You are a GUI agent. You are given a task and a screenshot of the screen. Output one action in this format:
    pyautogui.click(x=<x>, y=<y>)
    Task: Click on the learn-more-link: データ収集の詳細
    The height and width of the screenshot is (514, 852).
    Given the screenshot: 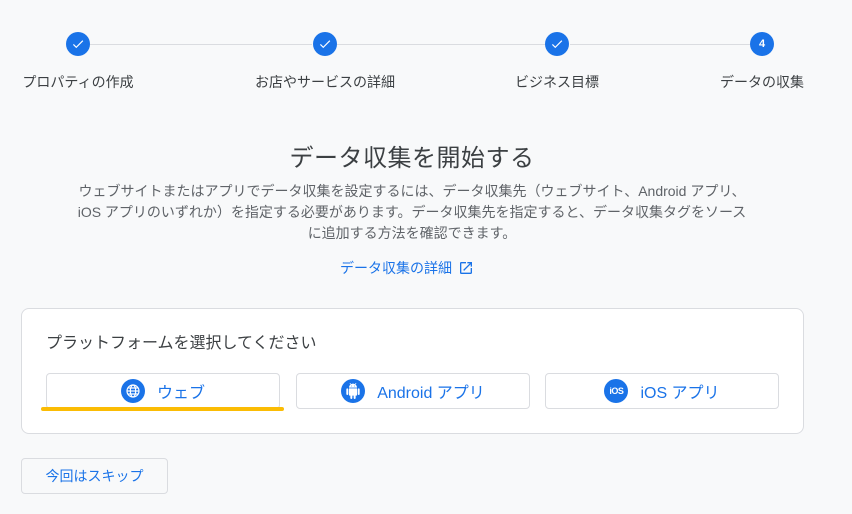 What is the action you would take?
    pyautogui.click(x=407, y=268)
    